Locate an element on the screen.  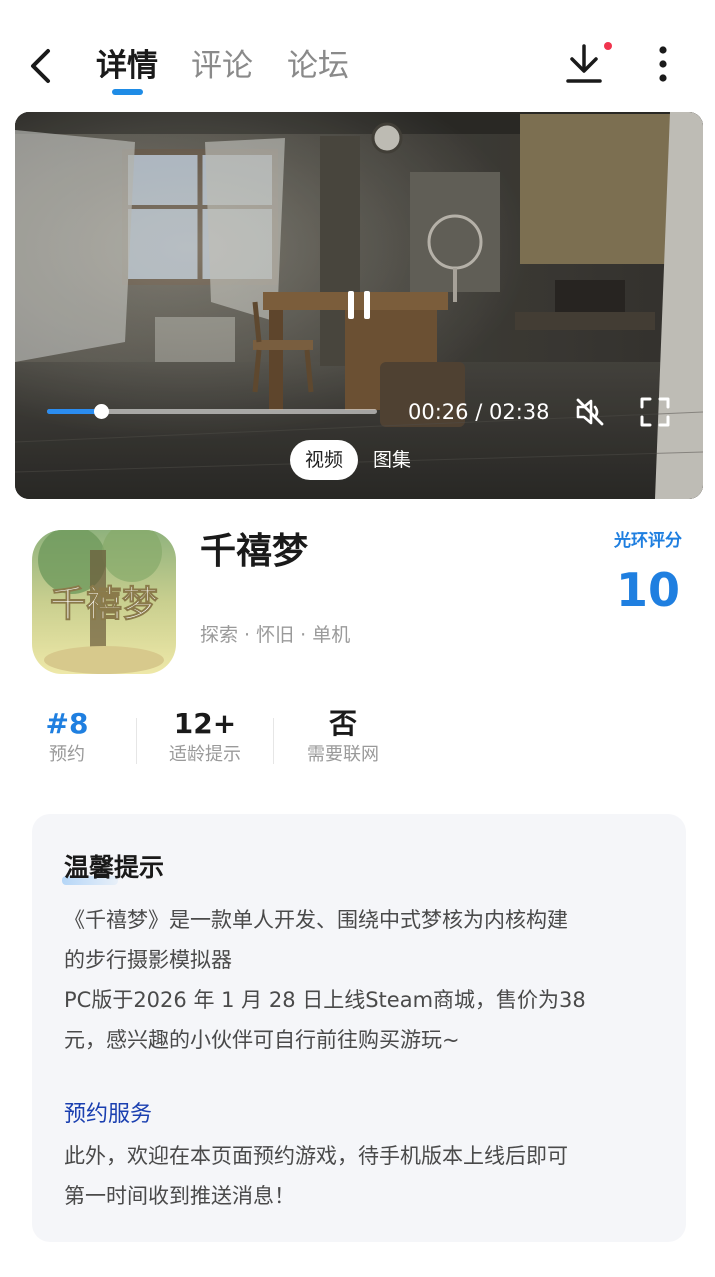
fullscreen-button is located at coordinates (655, 412).